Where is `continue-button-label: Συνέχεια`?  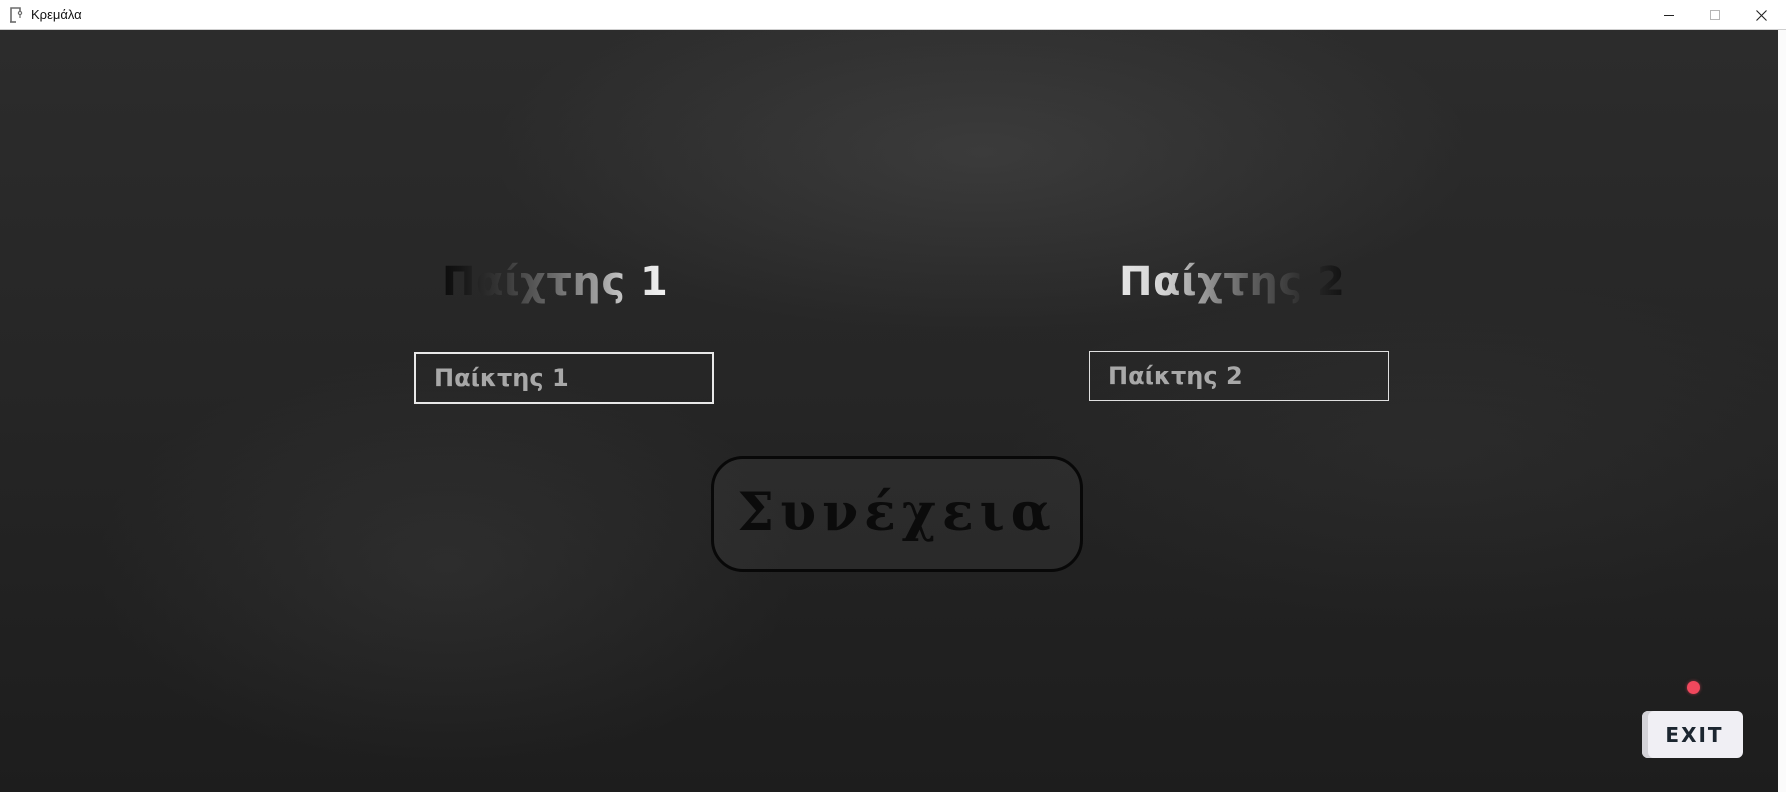 continue-button-label: Συνέχεια is located at coordinates (897, 512).